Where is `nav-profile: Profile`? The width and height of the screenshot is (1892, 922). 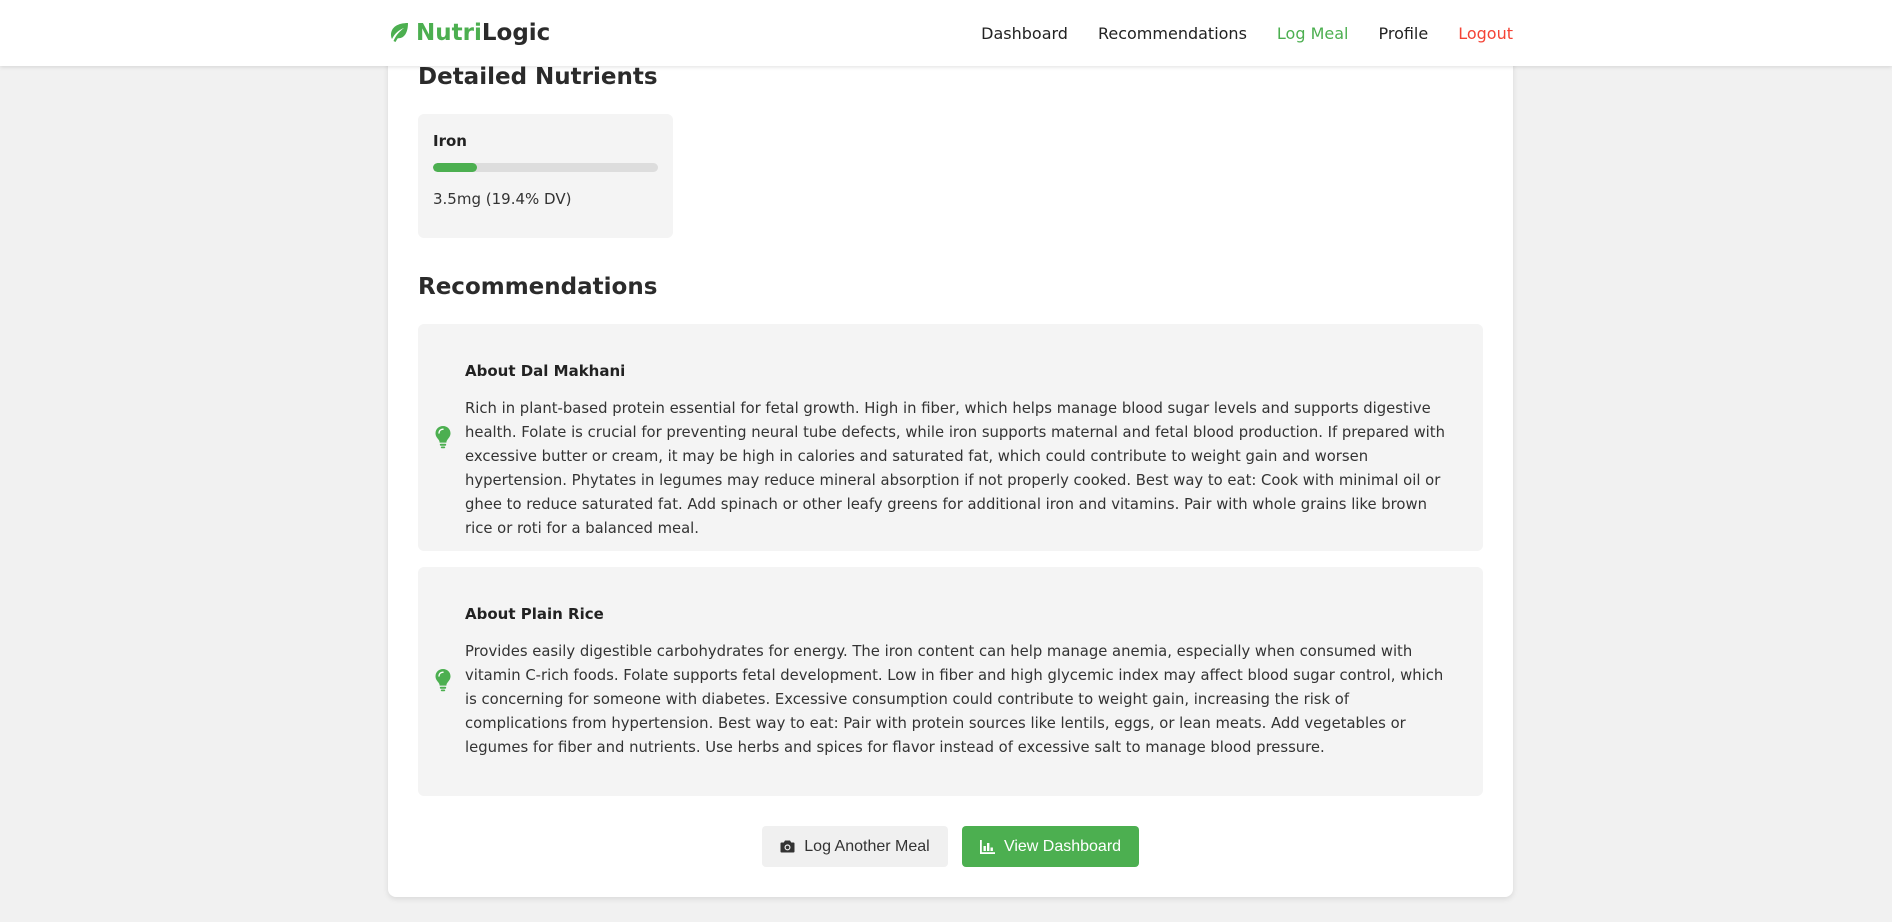 nav-profile: Profile is located at coordinates (1403, 33).